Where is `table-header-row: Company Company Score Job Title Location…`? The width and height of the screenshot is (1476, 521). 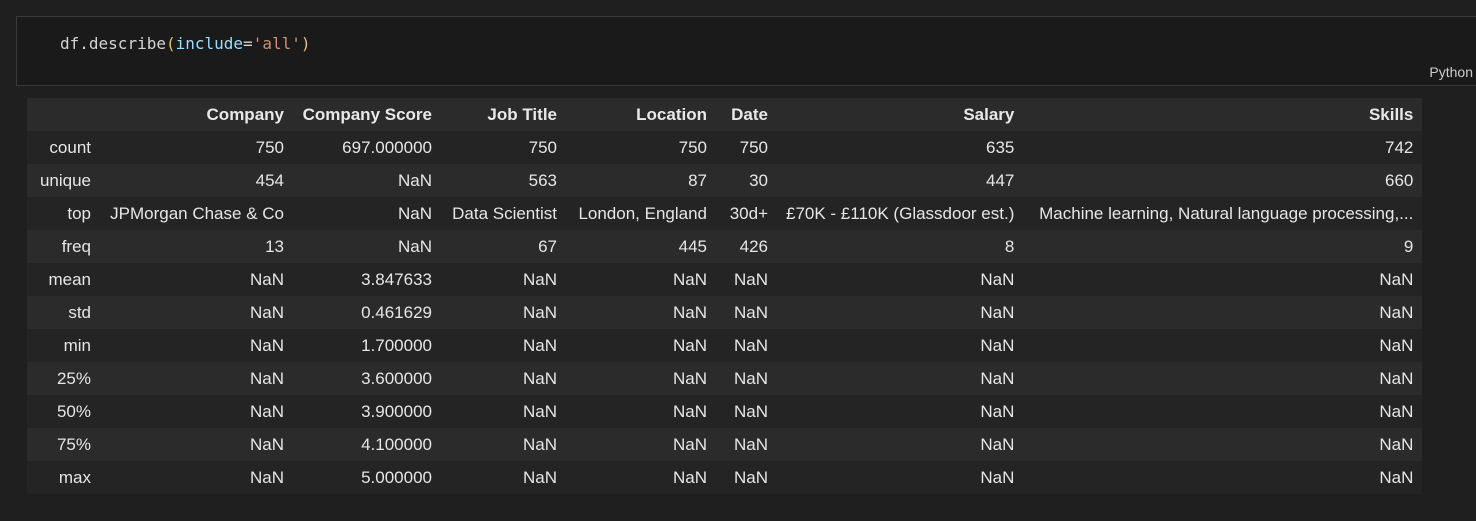 table-header-row: Company Company Score Job Title Location… is located at coordinates (725, 114).